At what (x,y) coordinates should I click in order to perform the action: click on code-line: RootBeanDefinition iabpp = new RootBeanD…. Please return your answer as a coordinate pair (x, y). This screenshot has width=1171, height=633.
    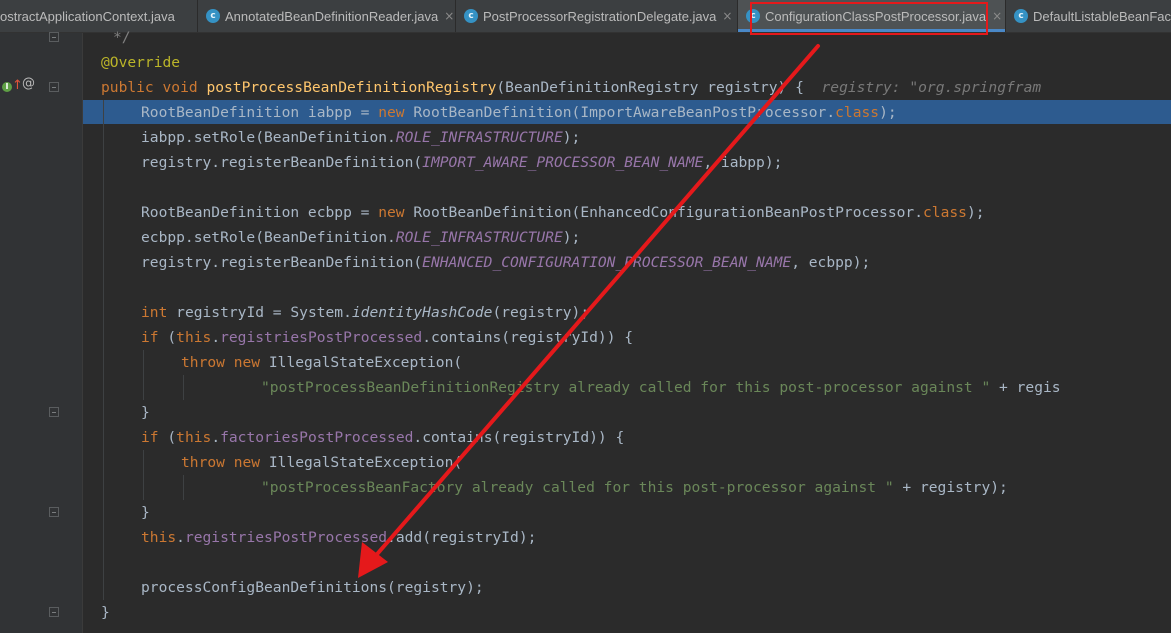
    Looking at the image, I should click on (519, 112).